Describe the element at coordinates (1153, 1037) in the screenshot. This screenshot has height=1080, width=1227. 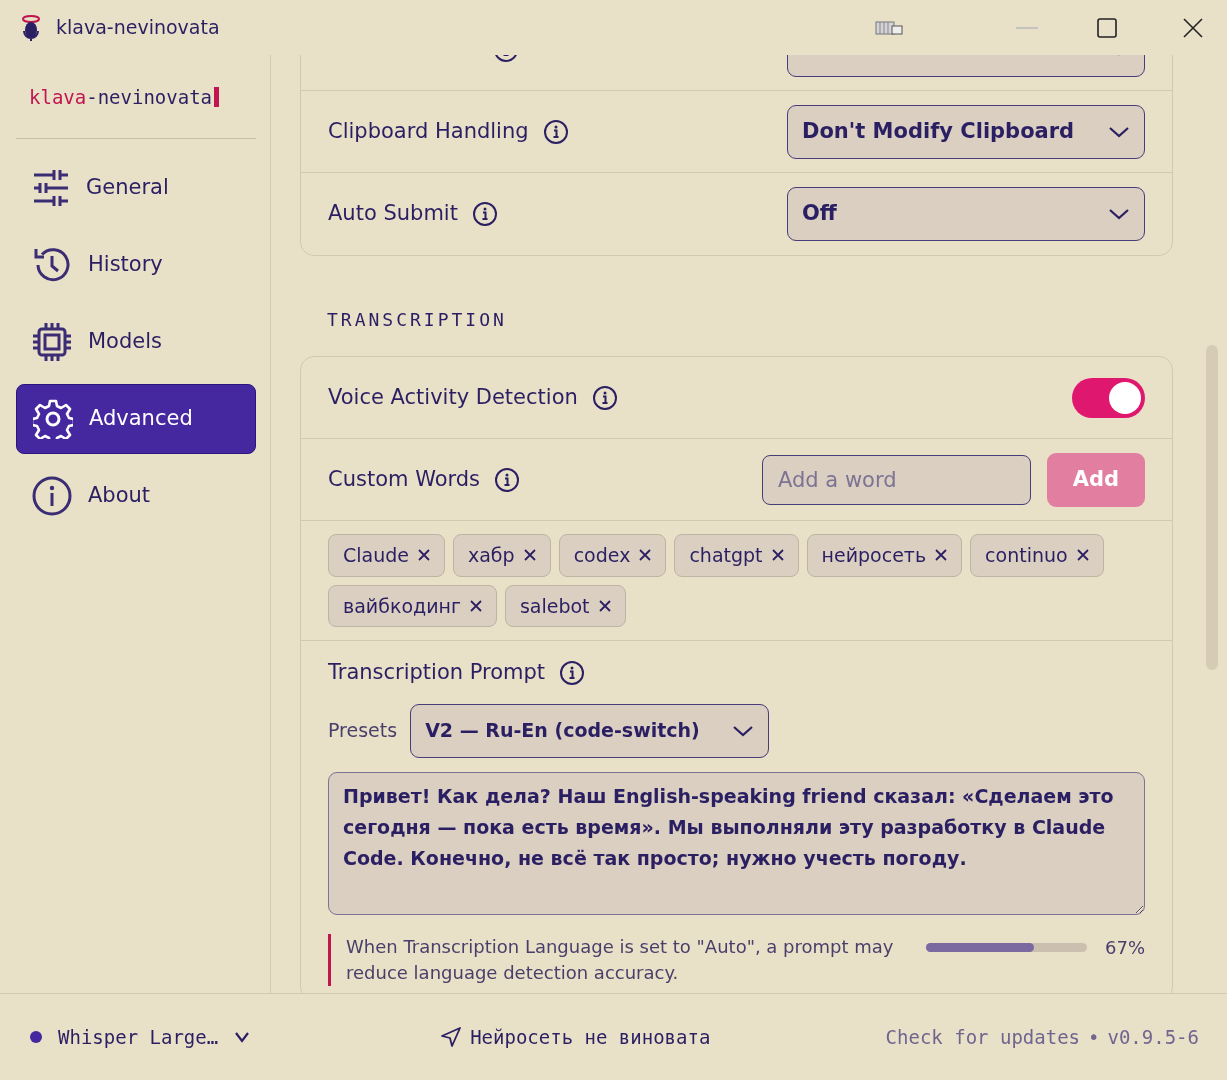
I see `version-label: v0.9.5-6` at that location.